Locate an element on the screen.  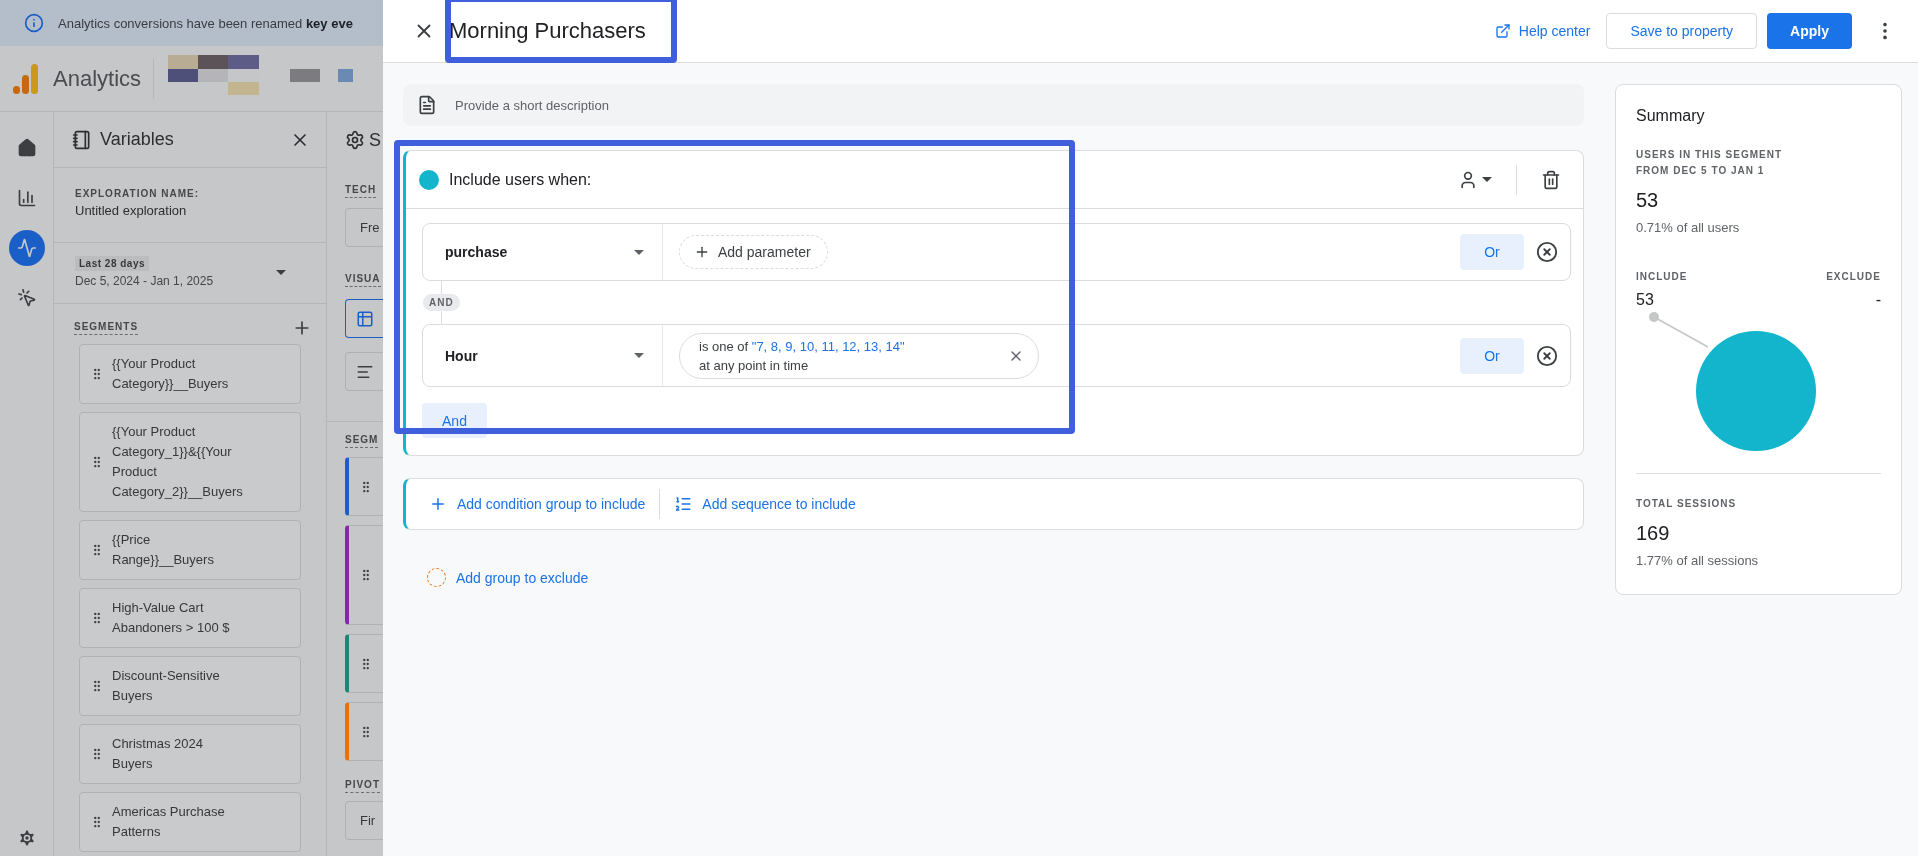
add-condition-group-button: Add condition group to include is located at coordinates (537, 504).